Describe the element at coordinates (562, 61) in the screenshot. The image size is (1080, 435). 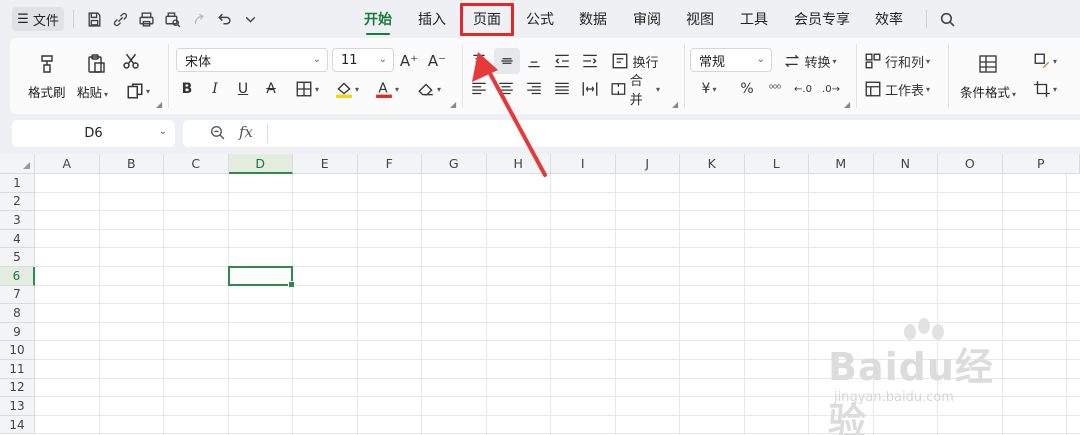
I see `decrease-indent-button` at that location.